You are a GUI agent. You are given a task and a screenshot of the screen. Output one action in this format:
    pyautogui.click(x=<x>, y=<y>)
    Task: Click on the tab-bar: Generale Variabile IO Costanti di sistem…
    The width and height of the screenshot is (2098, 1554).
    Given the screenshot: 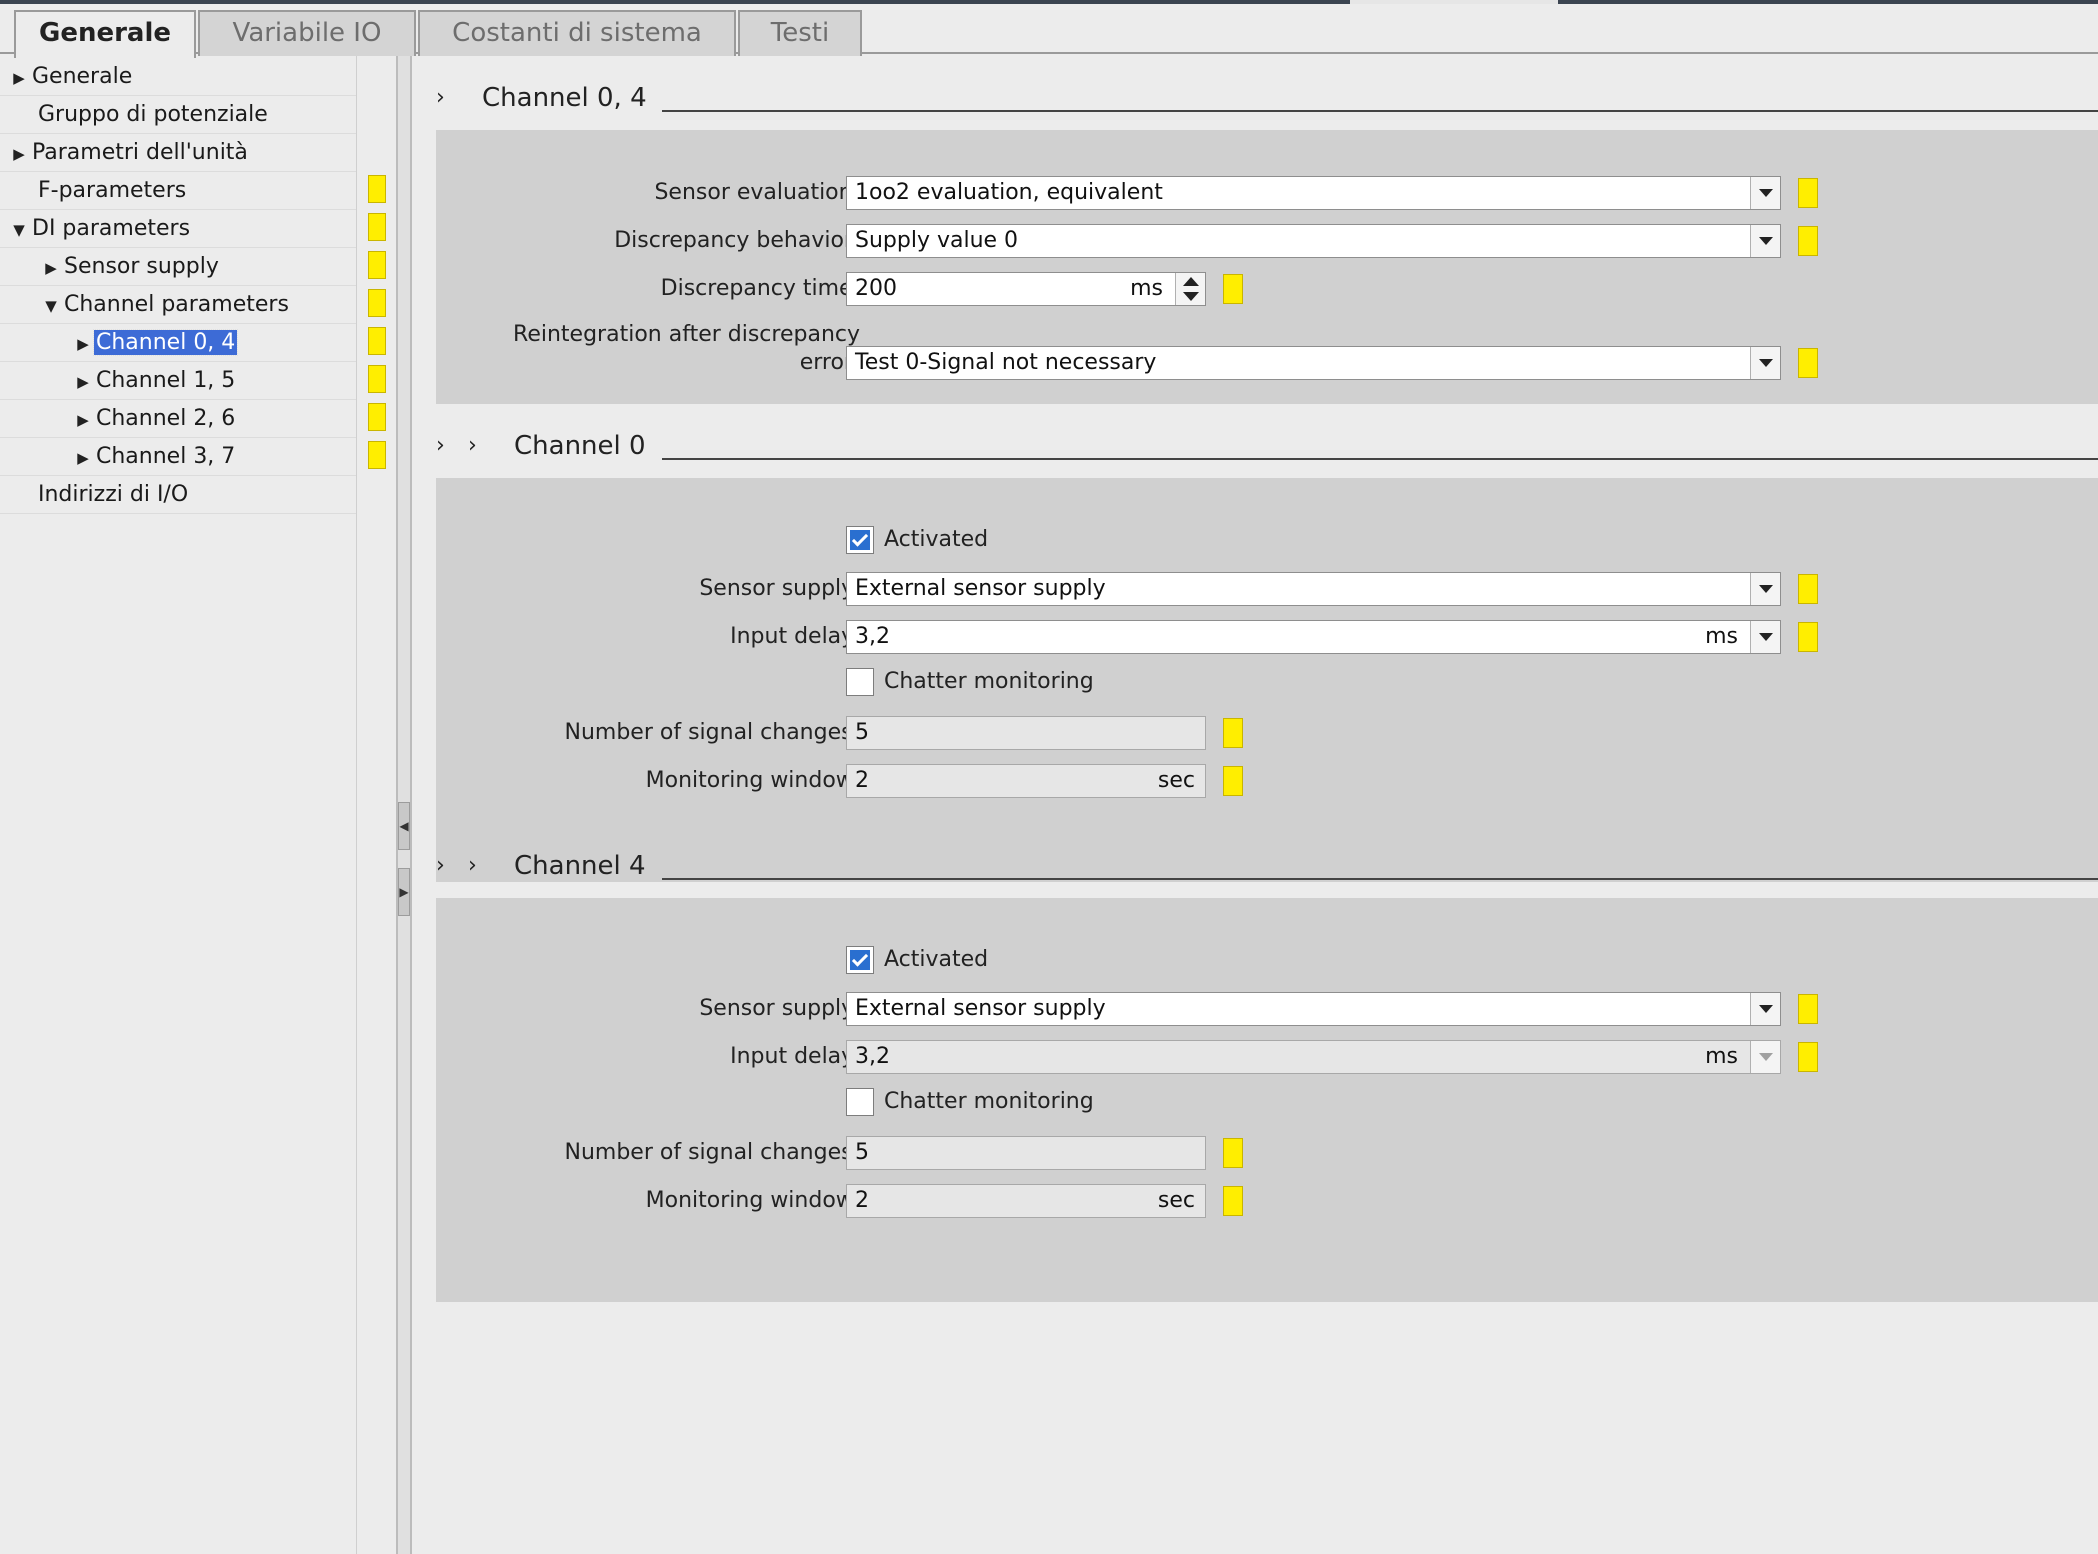 What is the action you would take?
    pyautogui.click(x=1049, y=31)
    